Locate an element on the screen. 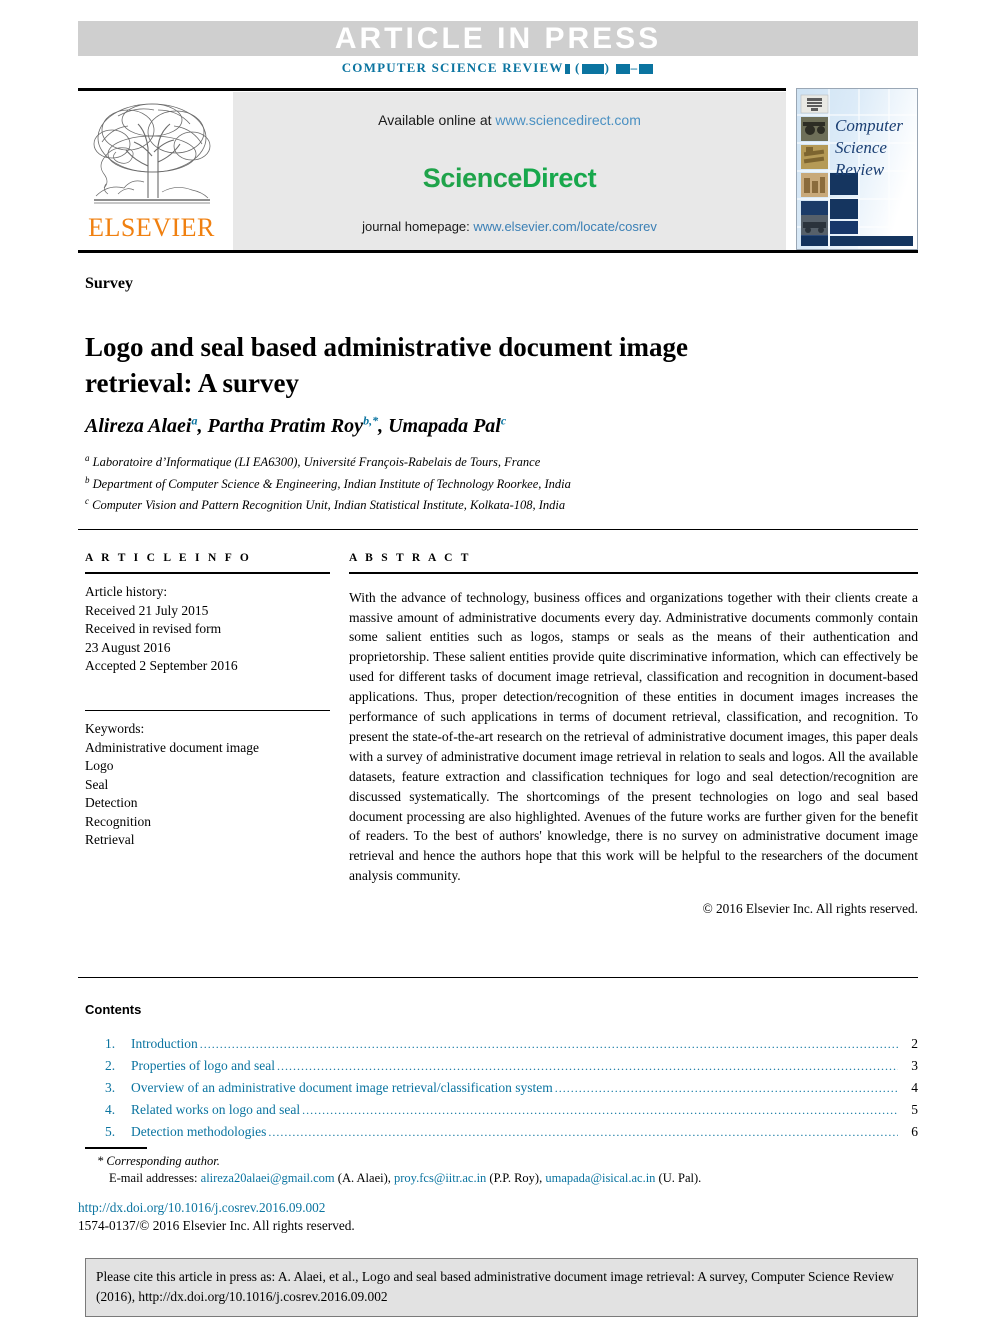  toc-page-number: 3 is located at coordinates (914, 1065).